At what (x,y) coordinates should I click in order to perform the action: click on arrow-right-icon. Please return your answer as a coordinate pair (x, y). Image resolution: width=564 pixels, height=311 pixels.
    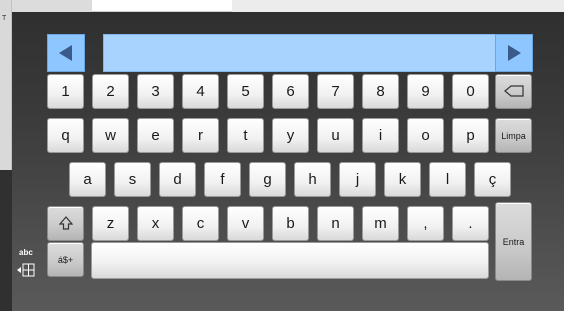
    Looking at the image, I should click on (514, 53).